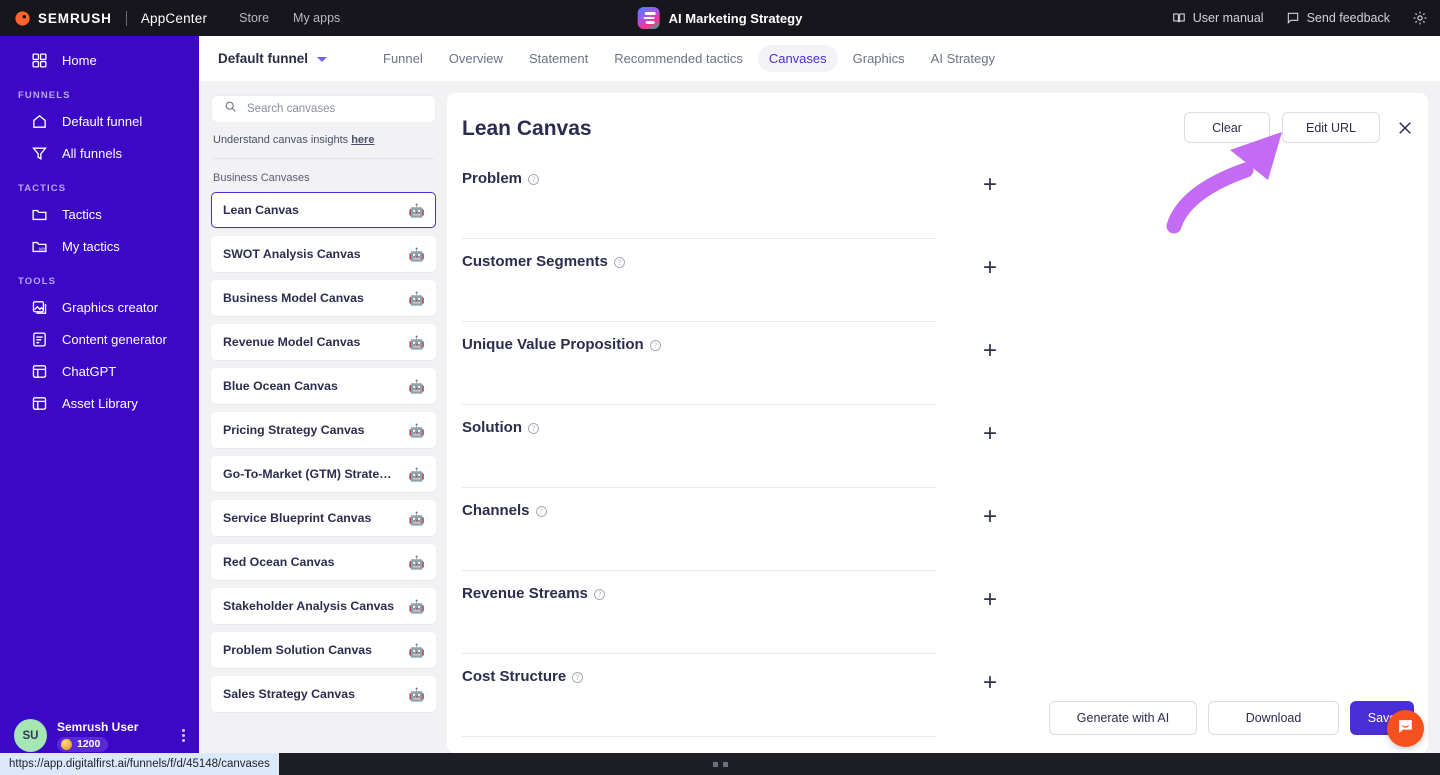 The height and width of the screenshot is (775, 1440). What do you see at coordinates (963, 58) in the screenshot?
I see `tab-ai-strategy: AI Strategy` at bounding box center [963, 58].